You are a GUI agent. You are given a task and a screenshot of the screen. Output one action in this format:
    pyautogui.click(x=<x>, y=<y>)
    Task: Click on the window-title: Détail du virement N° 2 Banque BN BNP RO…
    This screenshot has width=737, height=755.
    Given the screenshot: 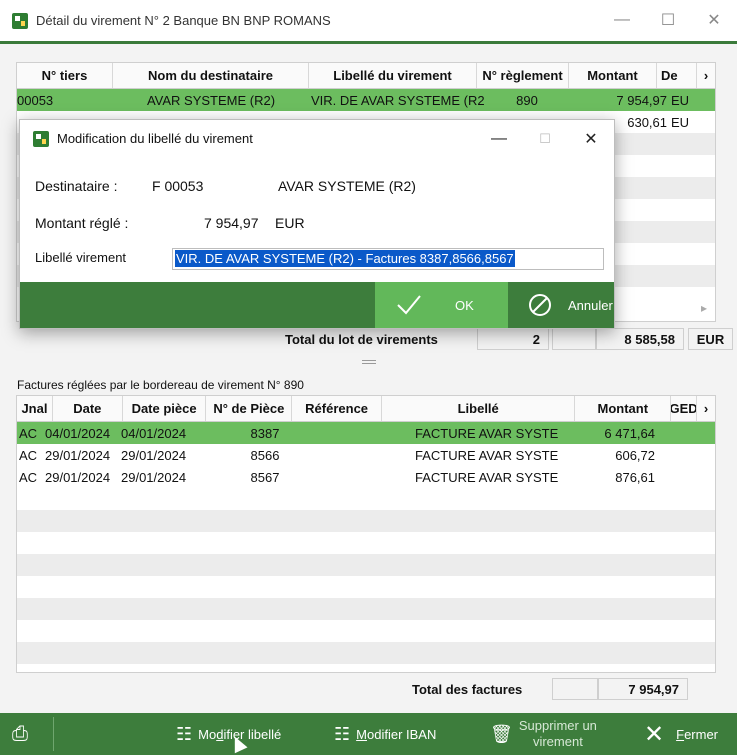 What is the action you would take?
    pyautogui.click(x=183, y=20)
    